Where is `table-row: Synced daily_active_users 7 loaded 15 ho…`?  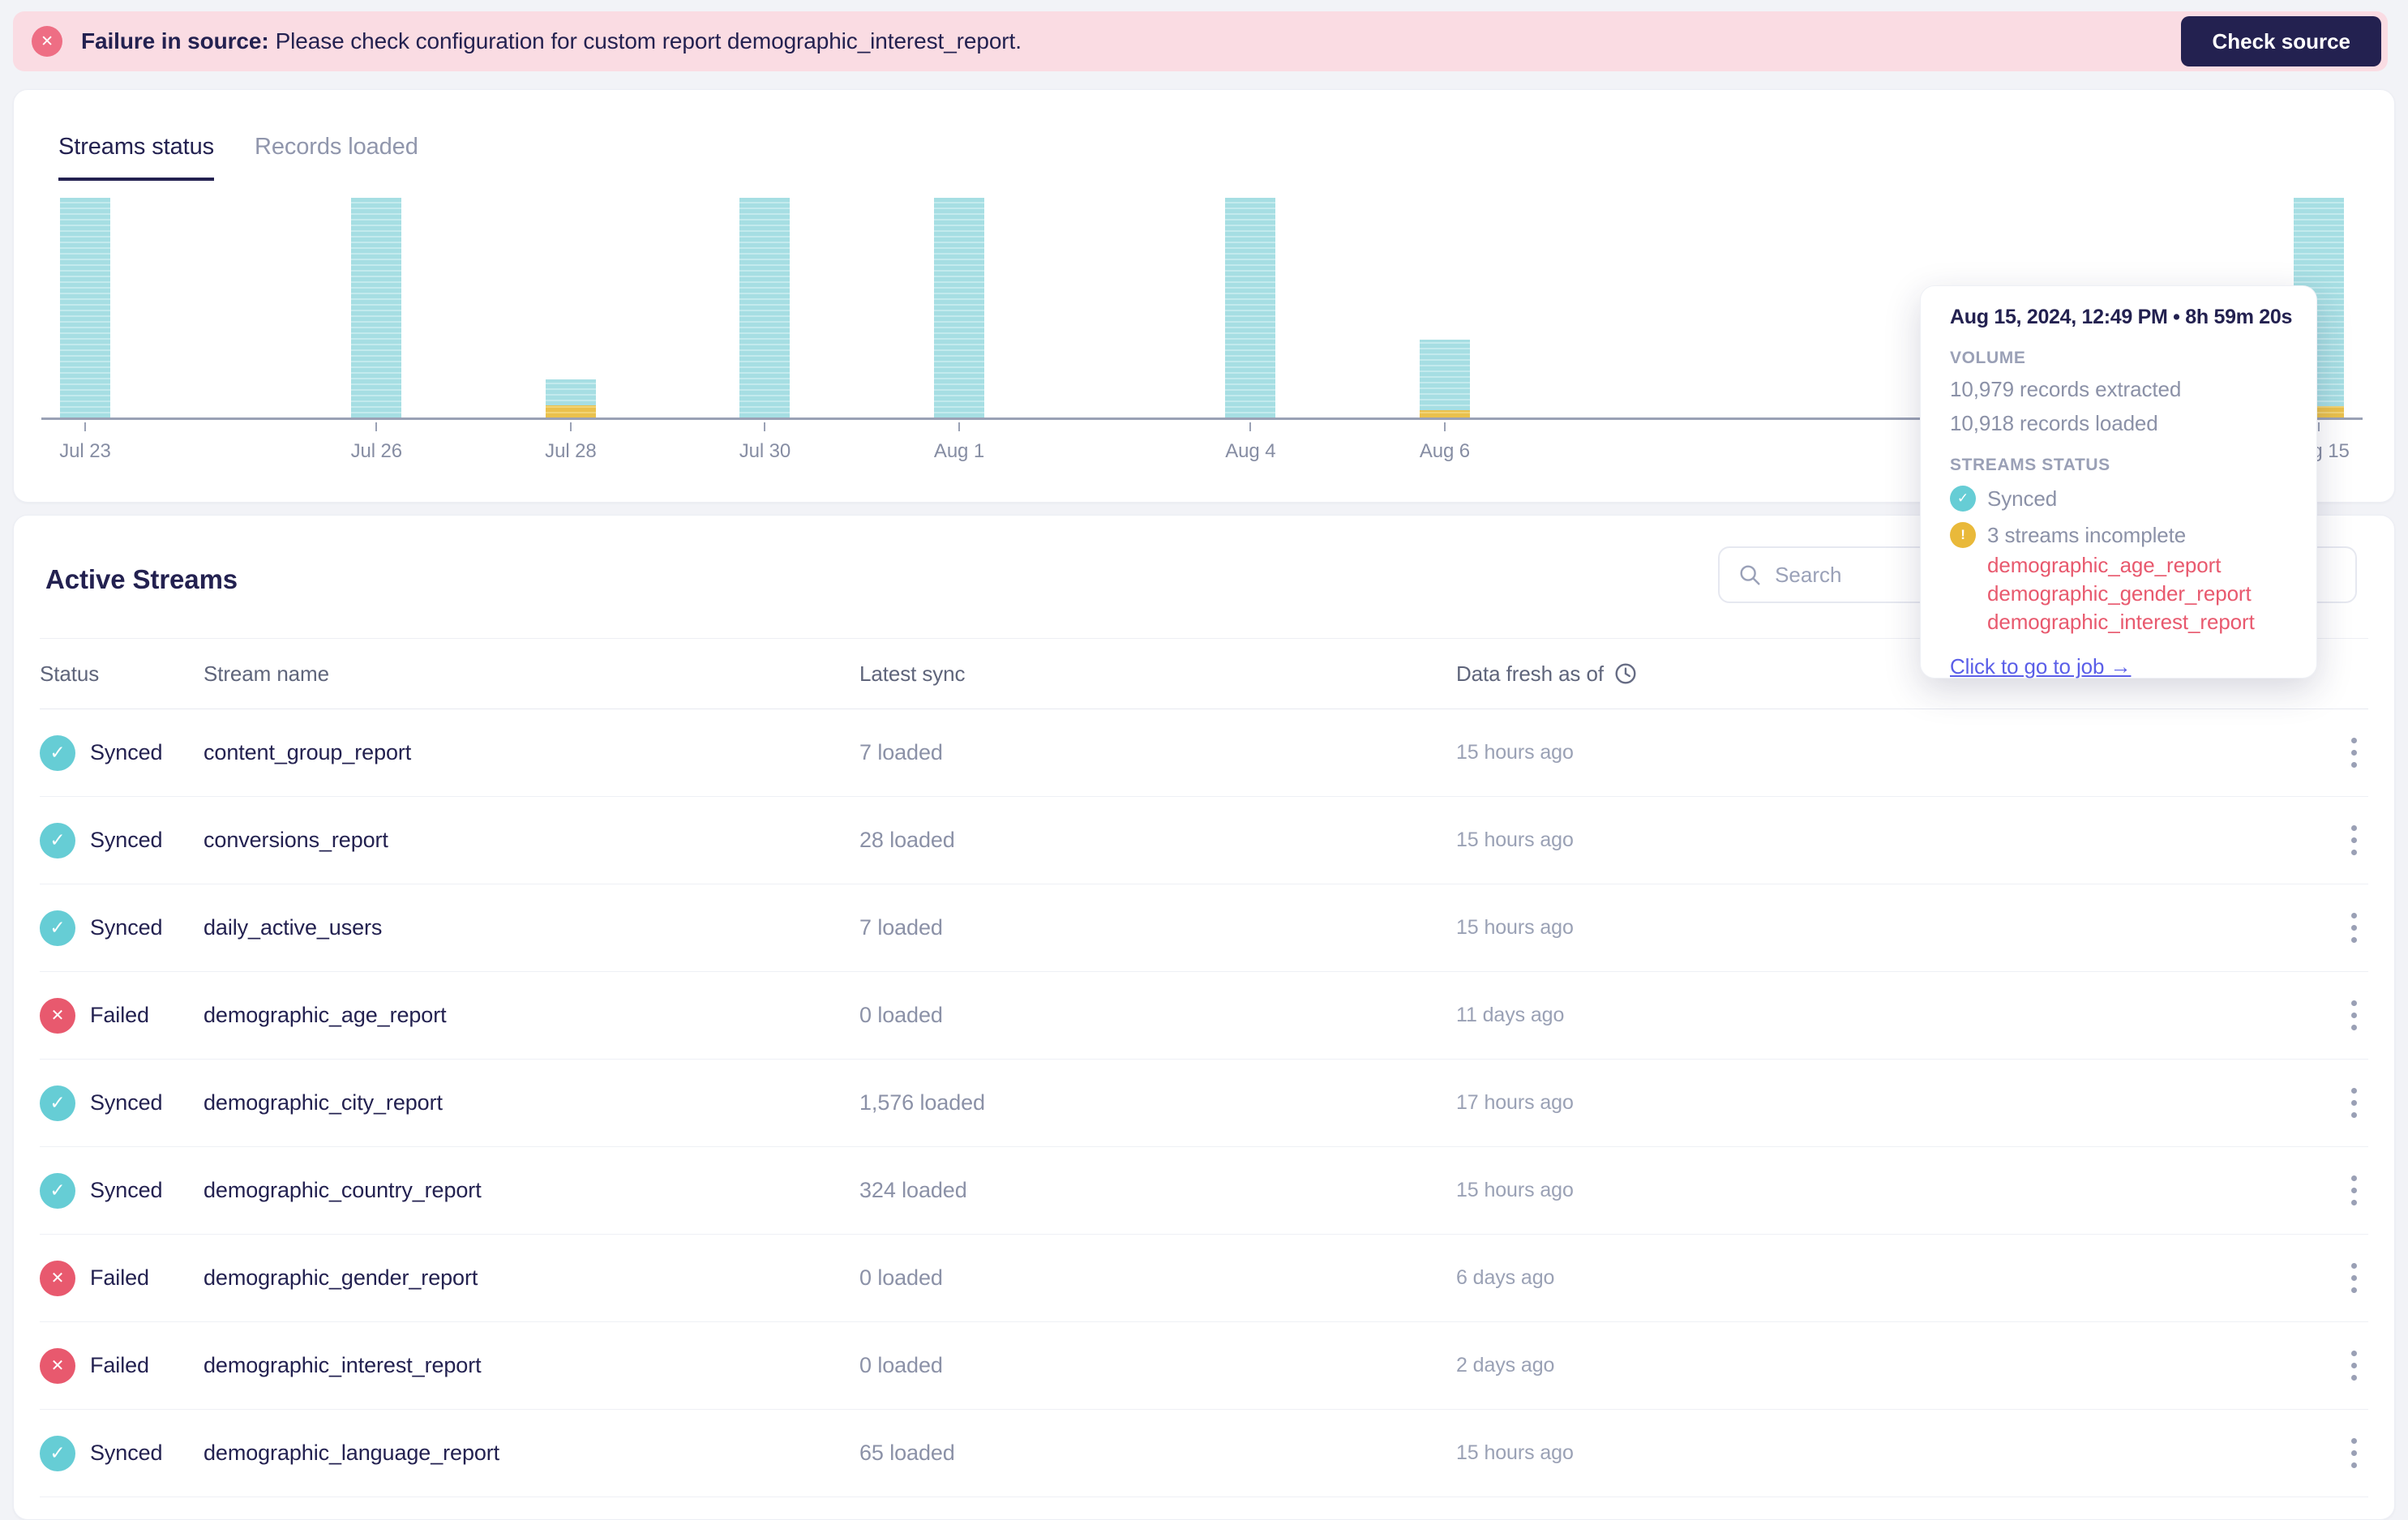 table-row: Synced daily_active_users 7 loaded 15 ho… is located at coordinates (1204, 928).